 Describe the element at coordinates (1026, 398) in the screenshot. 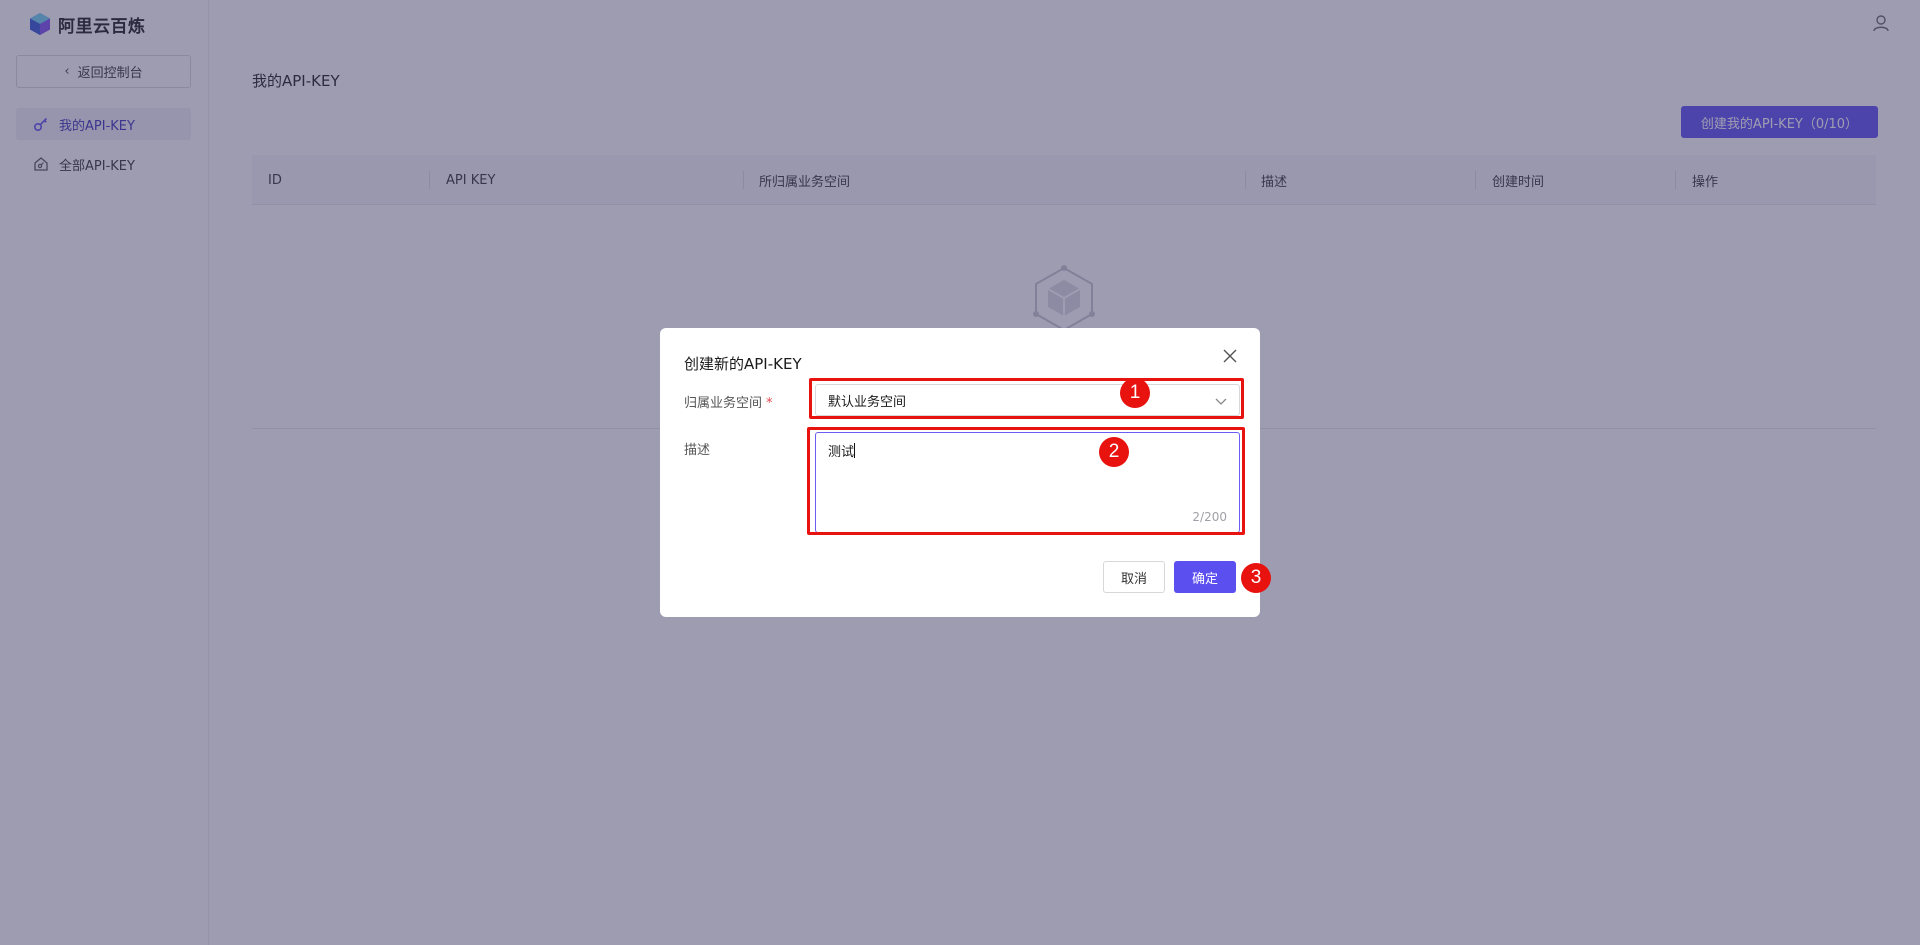

I see `highlight-box-workspace` at that location.